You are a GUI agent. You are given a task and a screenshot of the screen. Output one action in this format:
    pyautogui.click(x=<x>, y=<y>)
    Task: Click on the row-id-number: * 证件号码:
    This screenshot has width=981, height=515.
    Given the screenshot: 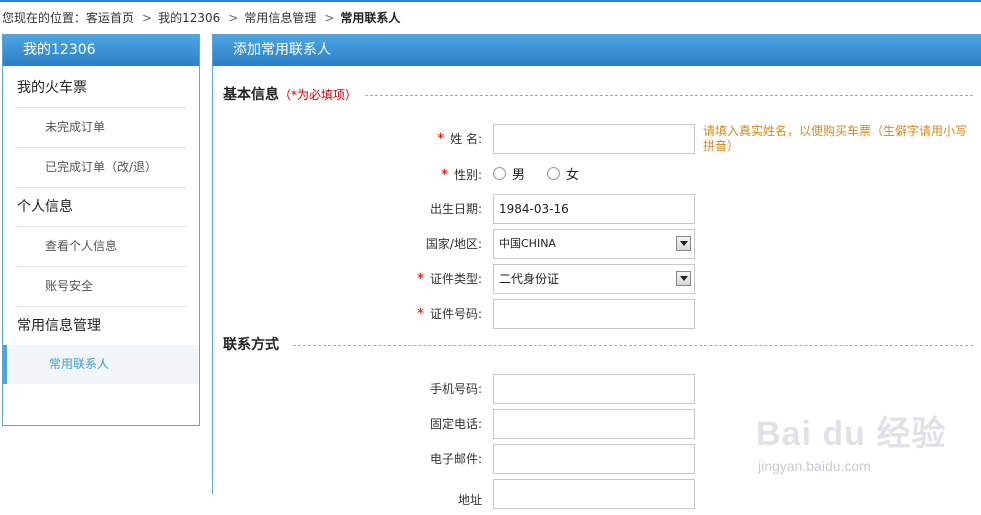 What is the action you would take?
    pyautogui.click(x=597, y=314)
    